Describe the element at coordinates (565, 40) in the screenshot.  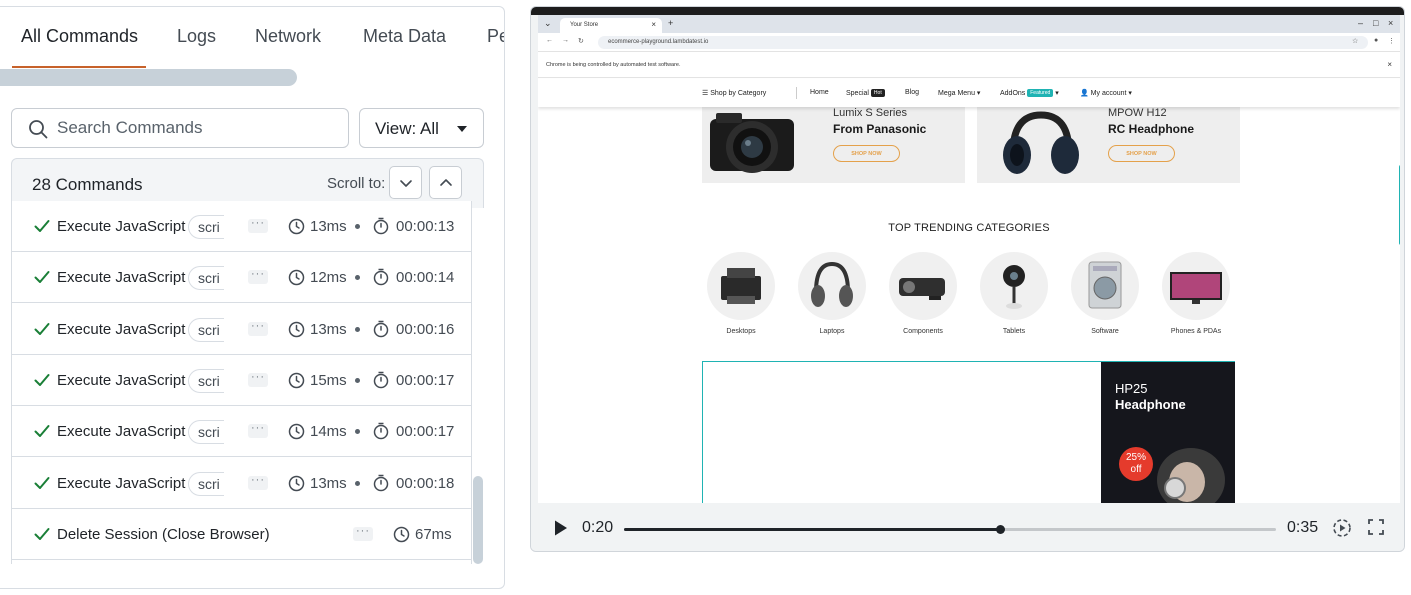
I see `forward-icon: →` at that location.